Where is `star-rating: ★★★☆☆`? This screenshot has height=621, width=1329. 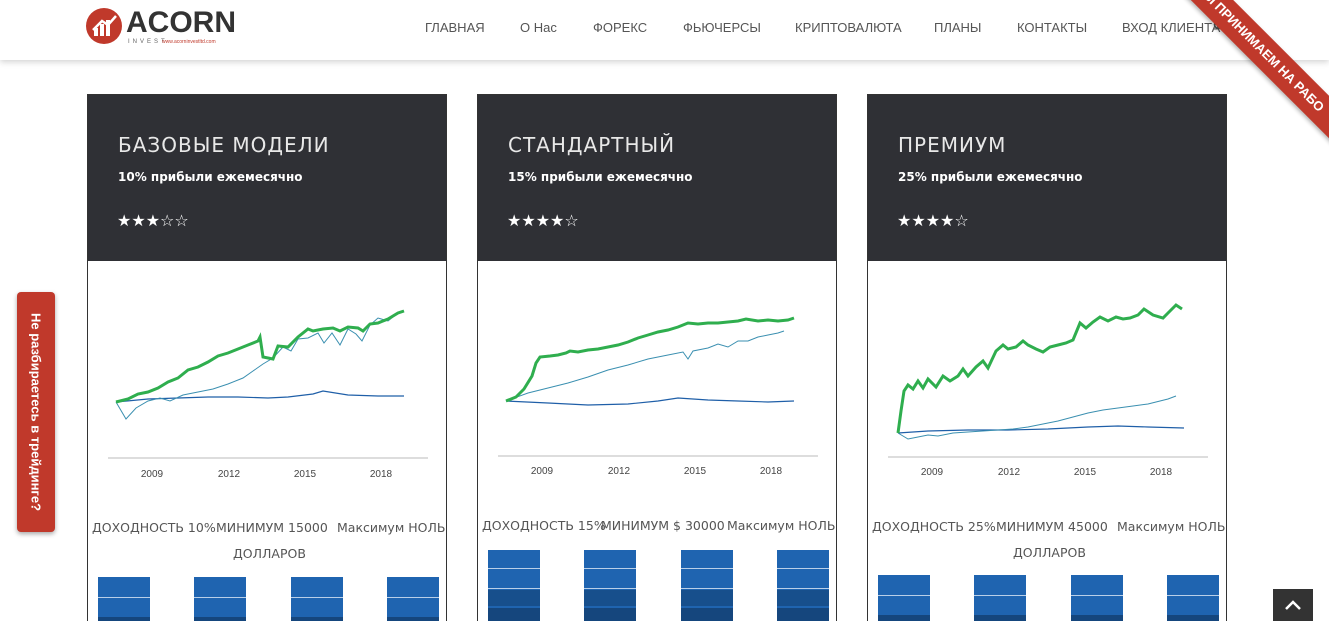
star-rating: ★★★☆☆ is located at coordinates (153, 220).